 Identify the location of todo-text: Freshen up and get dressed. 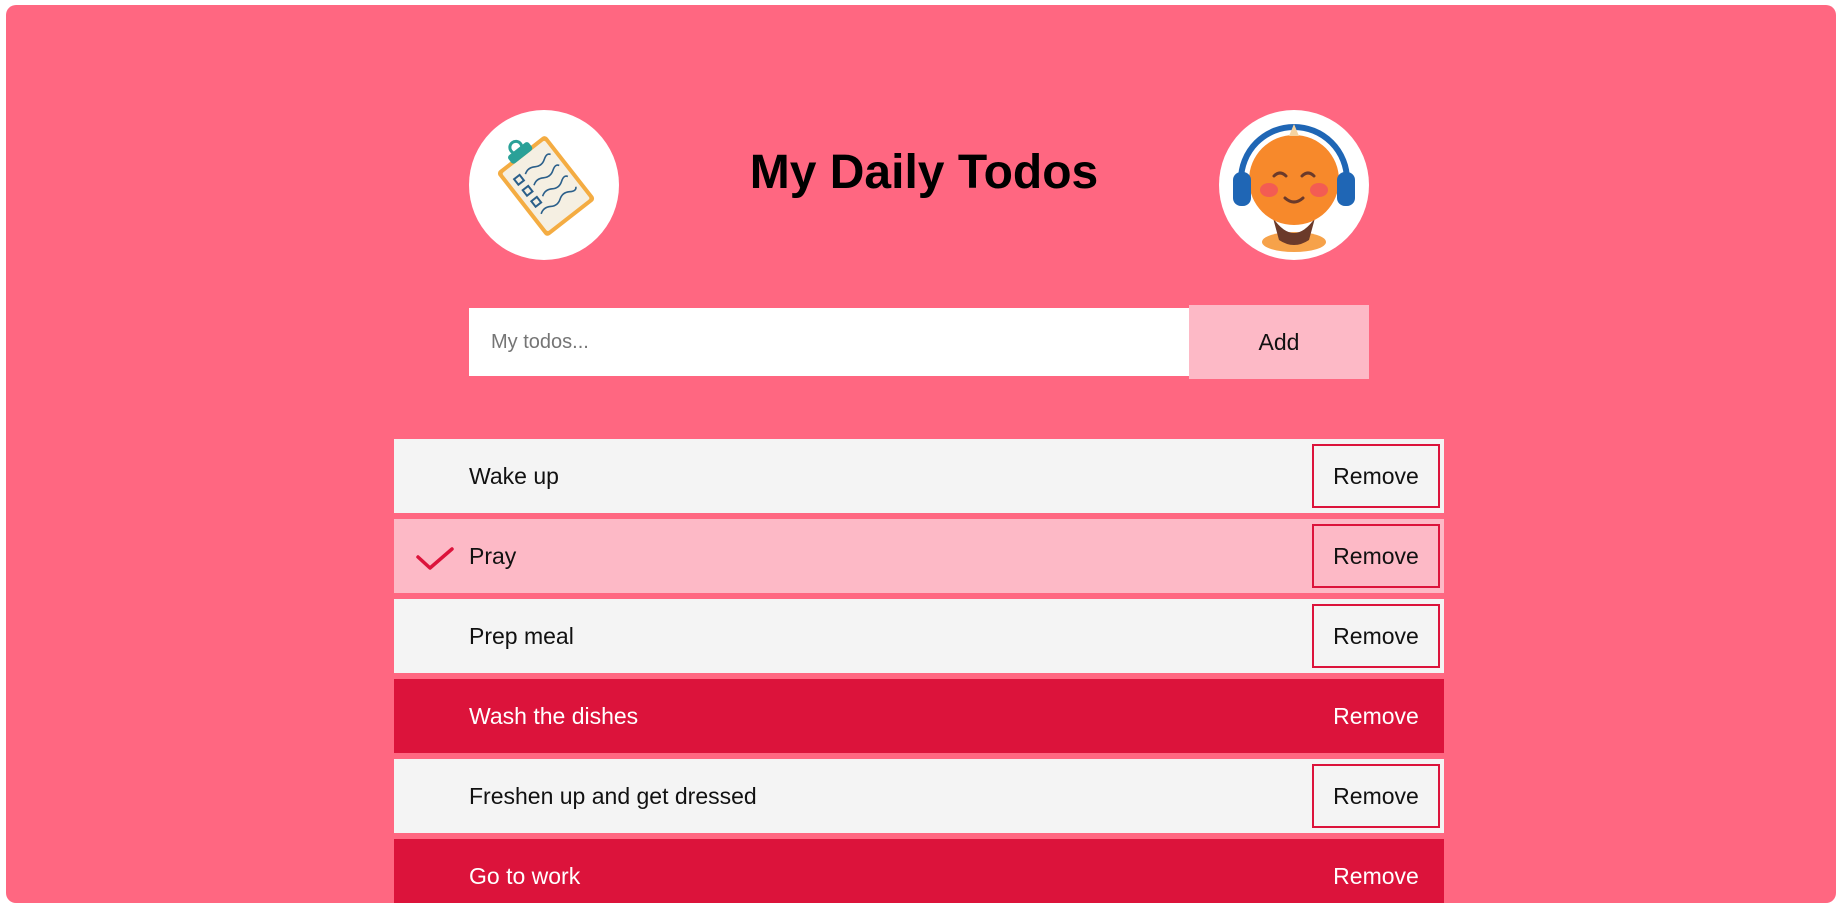
(613, 796).